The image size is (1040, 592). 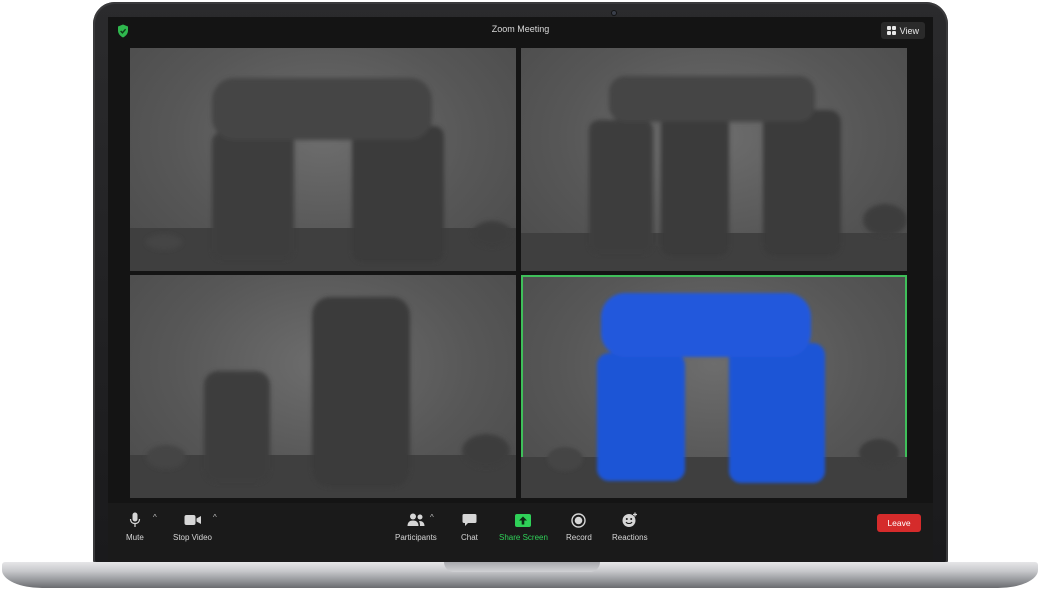 What do you see at coordinates (416, 537) in the screenshot?
I see `participants-label: Participants` at bounding box center [416, 537].